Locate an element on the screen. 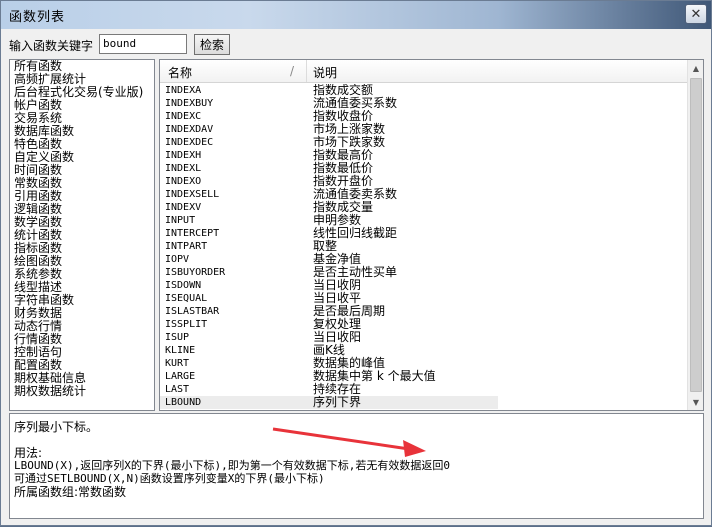 The width and height of the screenshot is (712, 527). function-name: LBOUND is located at coordinates (183, 402).